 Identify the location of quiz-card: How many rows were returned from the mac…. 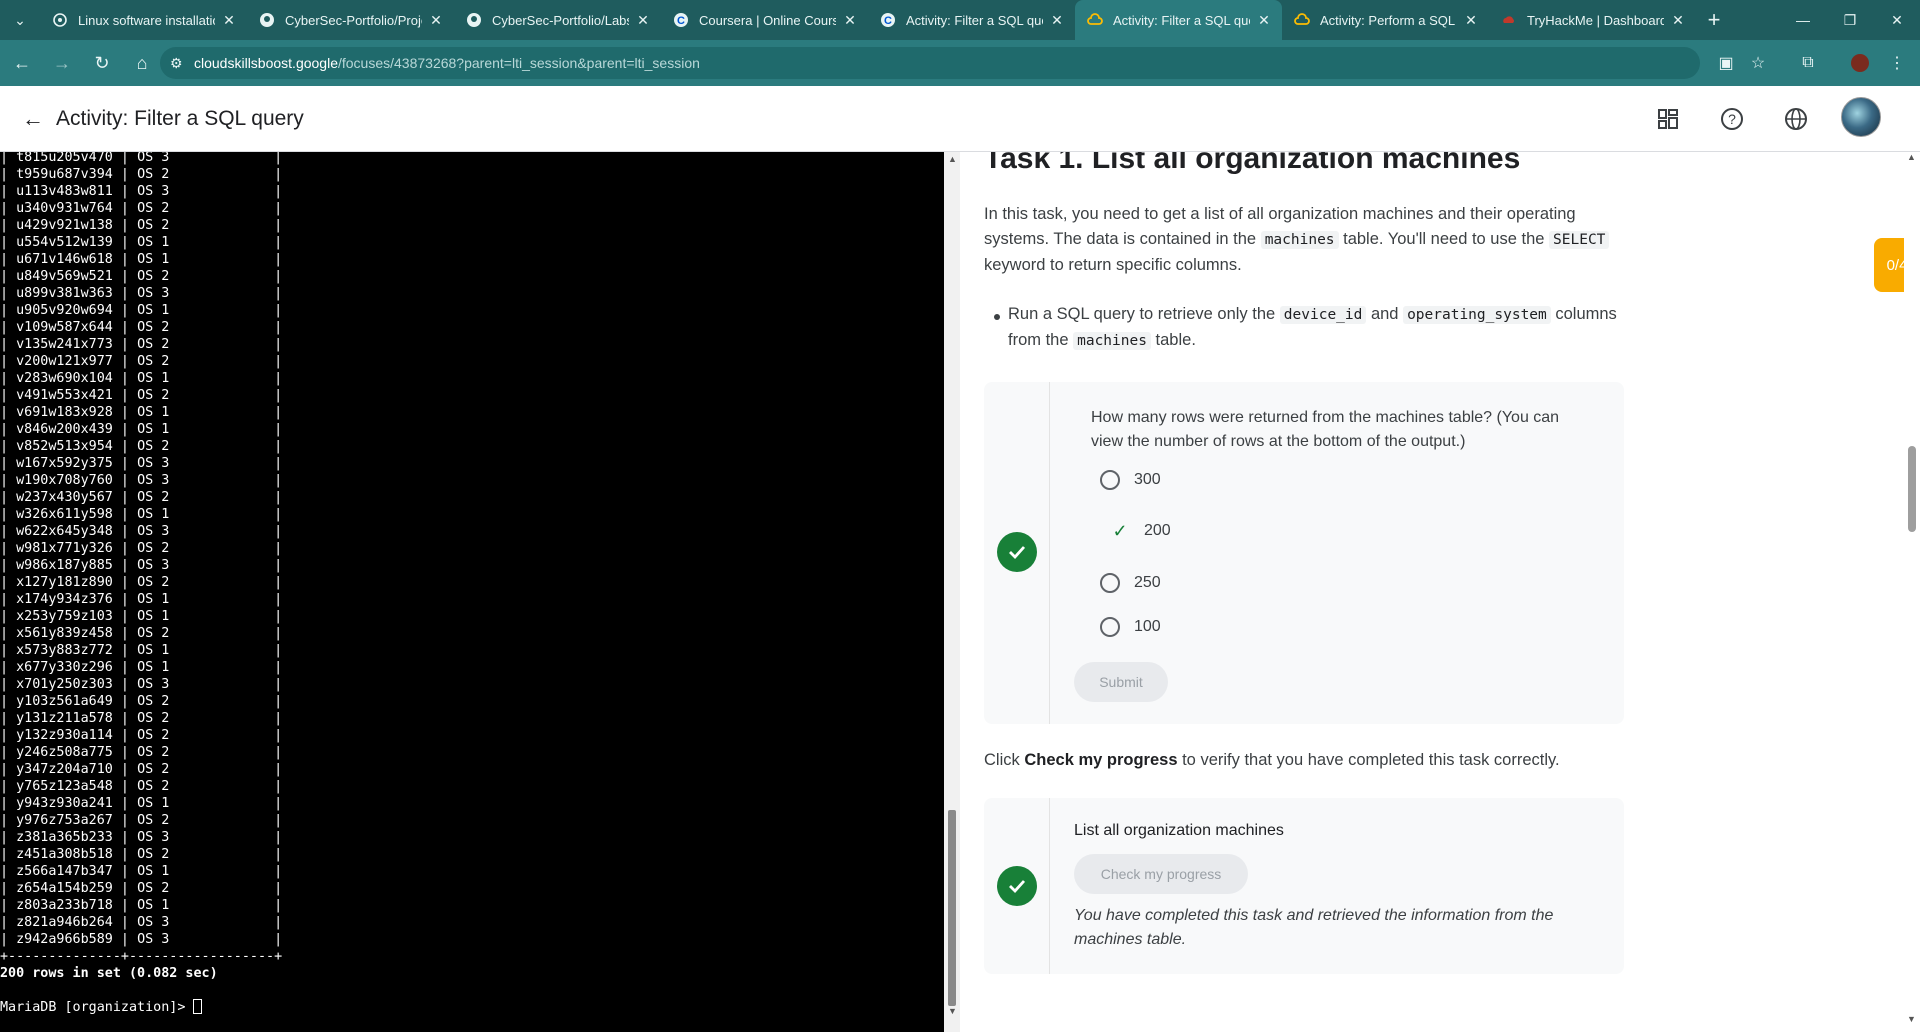
(1304, 553).